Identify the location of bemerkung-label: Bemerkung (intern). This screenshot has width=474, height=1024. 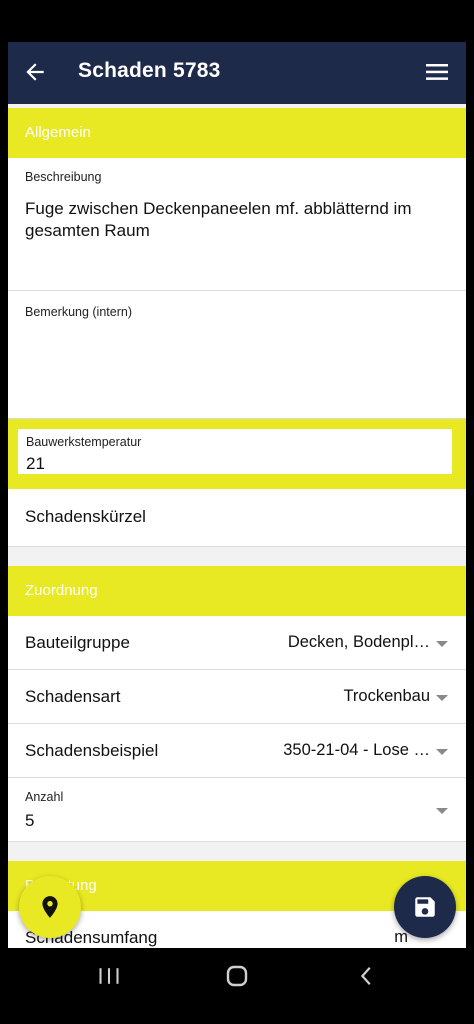
(78, 312).